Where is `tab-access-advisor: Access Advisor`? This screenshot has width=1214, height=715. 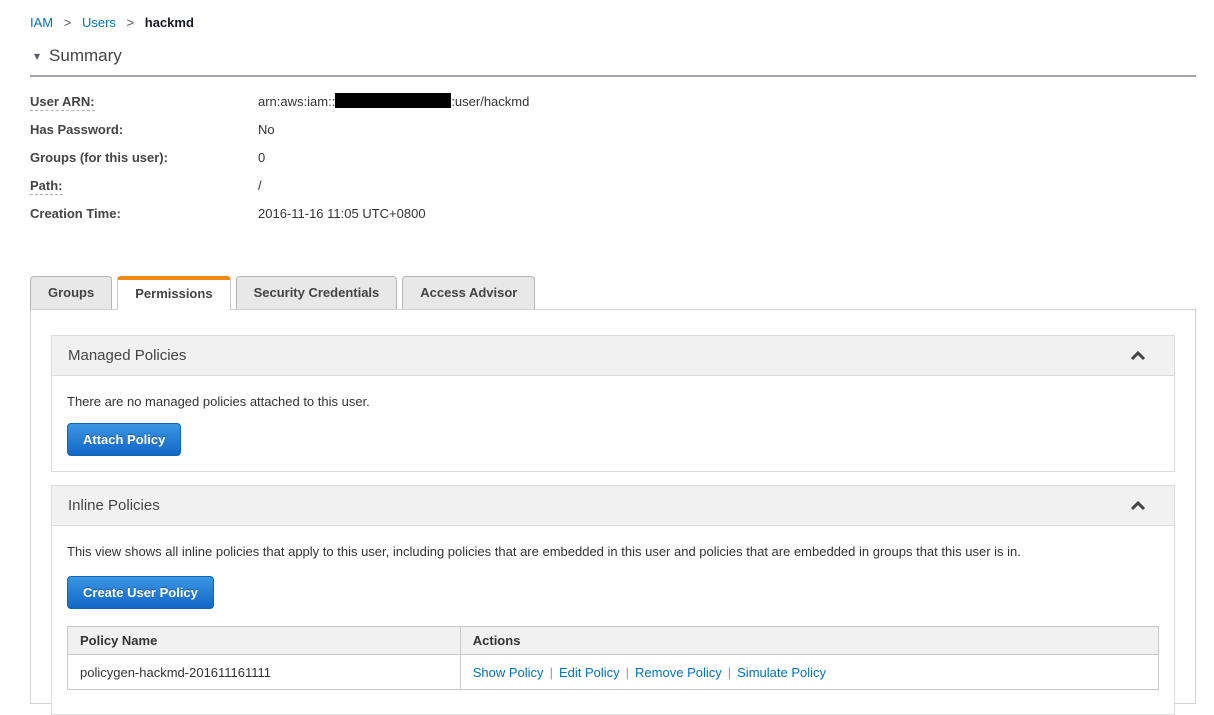 tab-access-advisor: Access Advisor is located at coordinates (469, 292).